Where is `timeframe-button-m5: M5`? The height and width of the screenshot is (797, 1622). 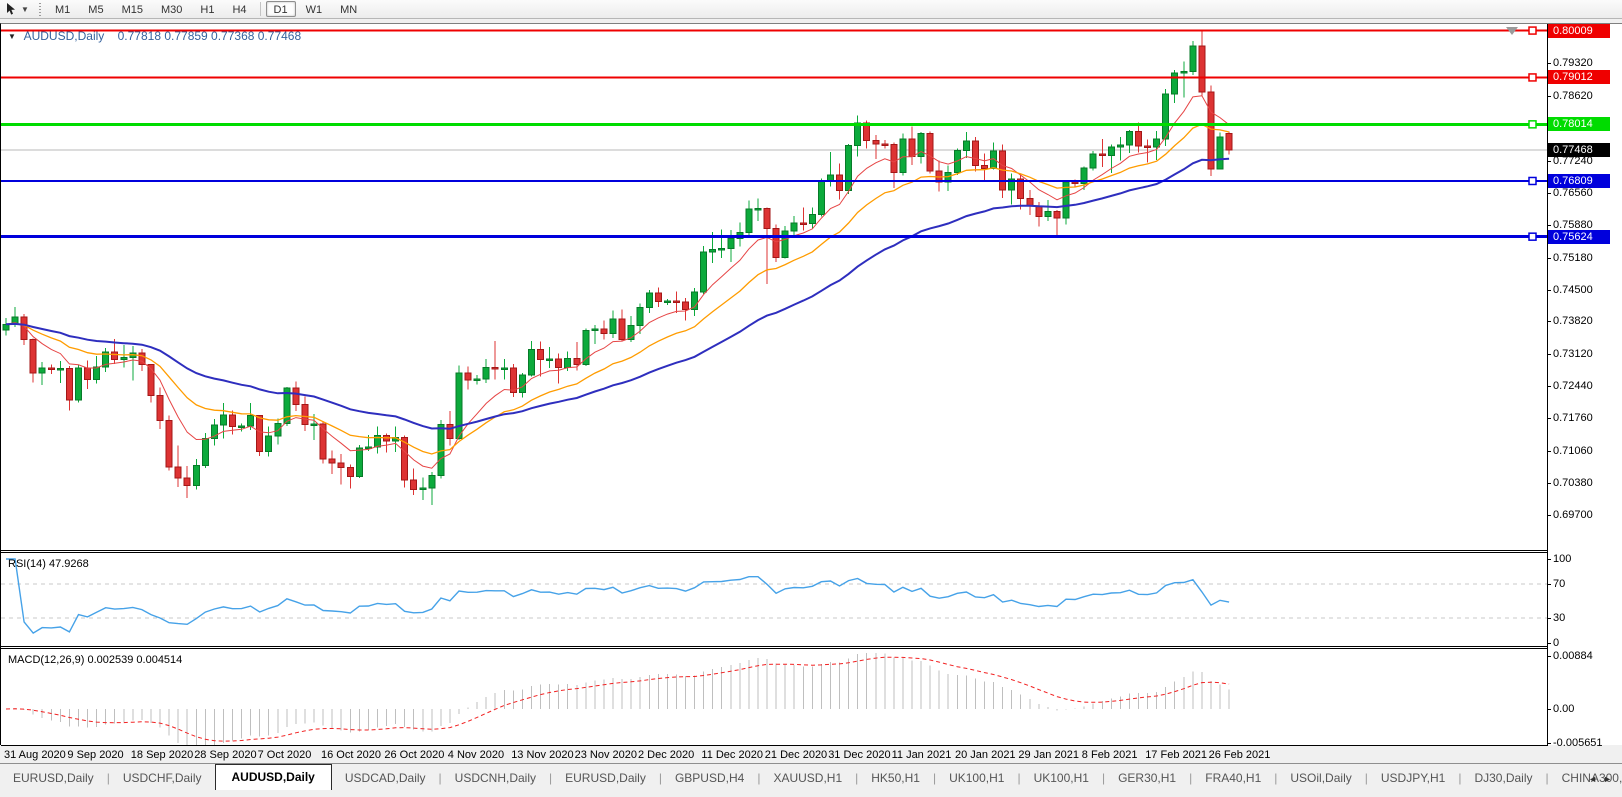
timeframe-button-m5: M5 is located at coordinates (95, 9).